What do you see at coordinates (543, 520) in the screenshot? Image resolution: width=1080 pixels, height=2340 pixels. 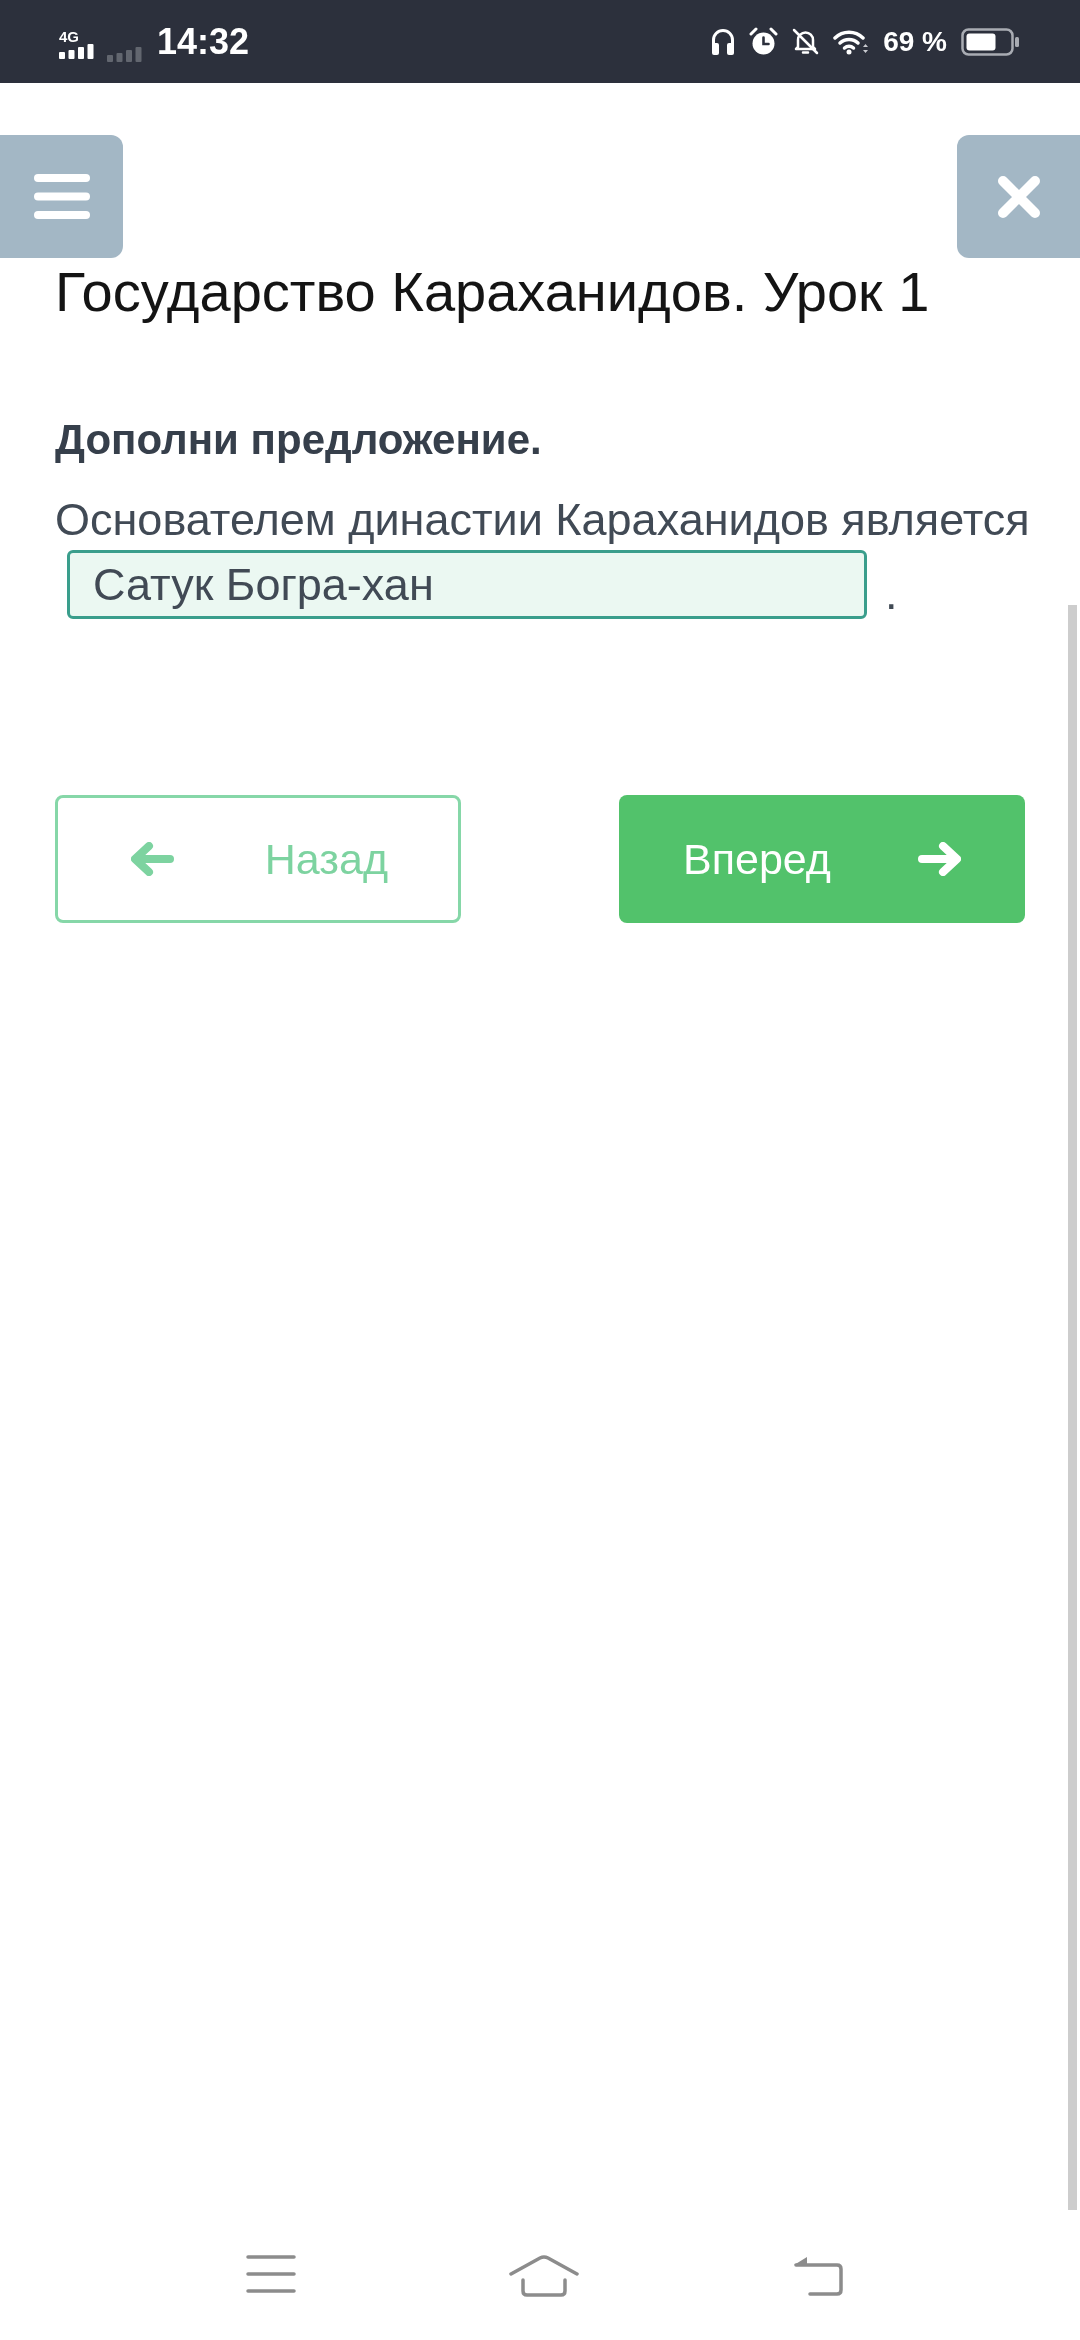 I see `task-sentence: Основателем династии Караханидов является` at bounding box center [543, 520].